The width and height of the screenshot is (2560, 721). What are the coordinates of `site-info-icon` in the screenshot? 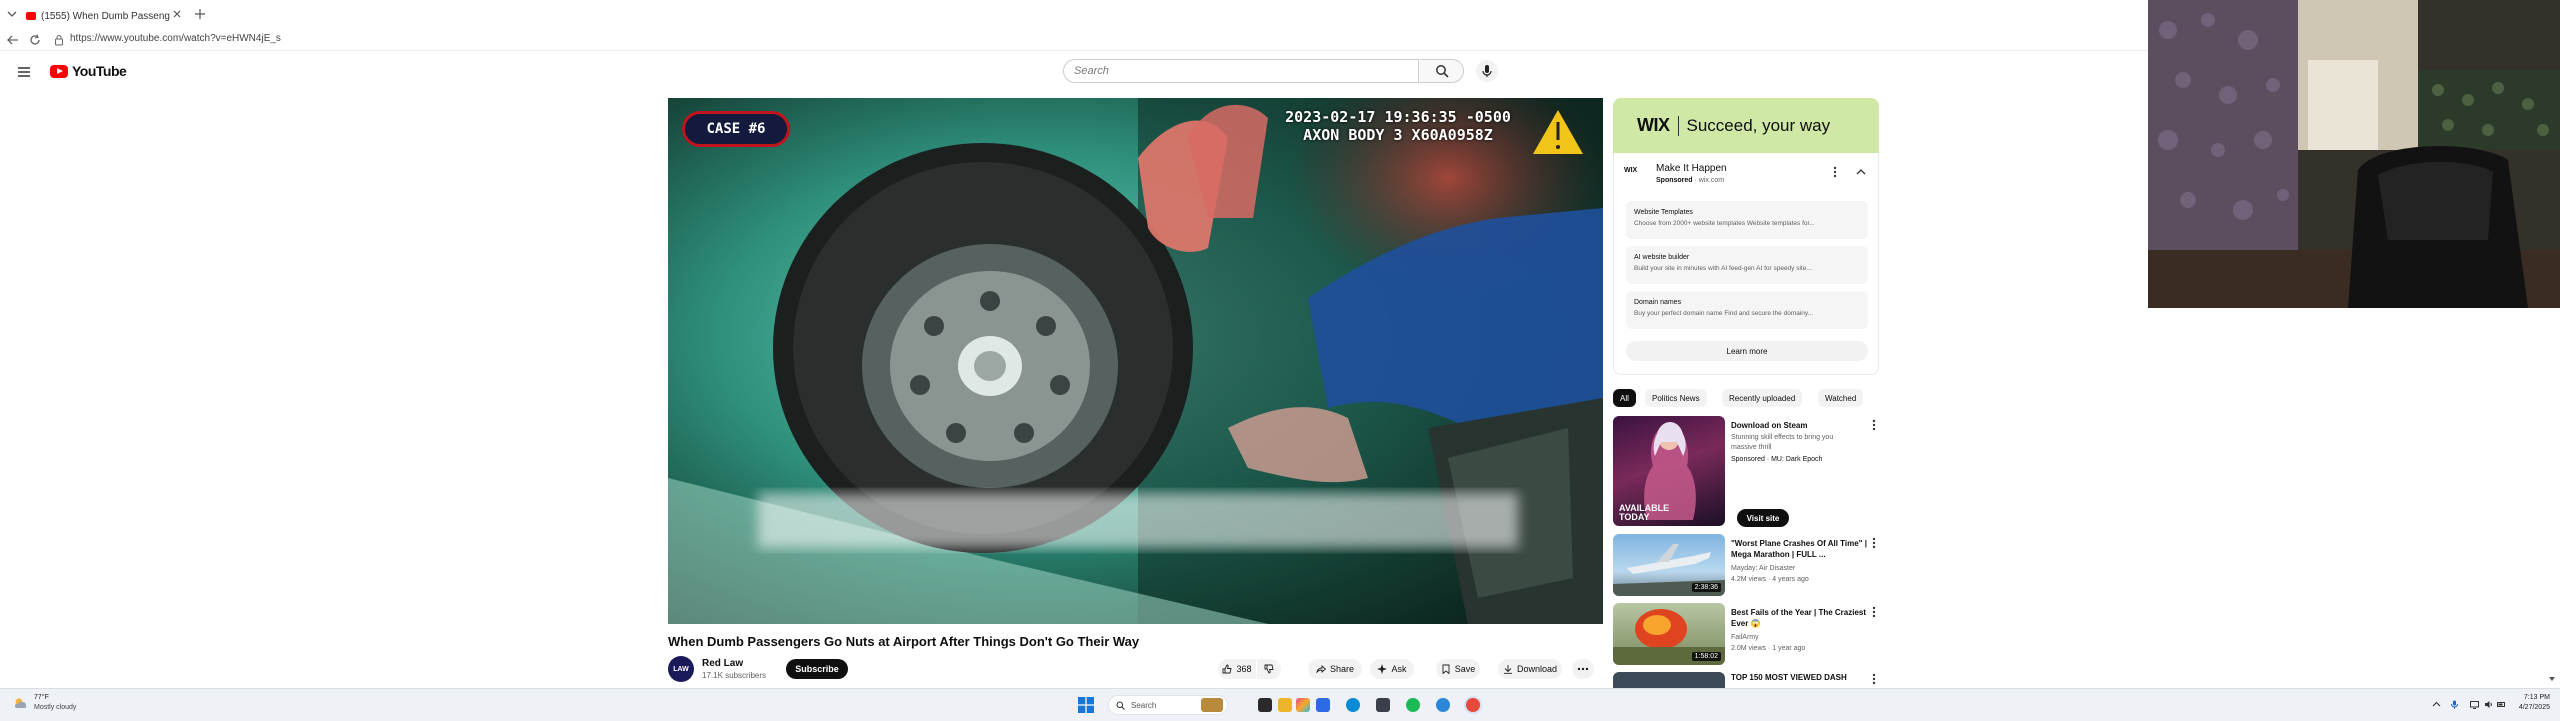 It's located at (59, 40).